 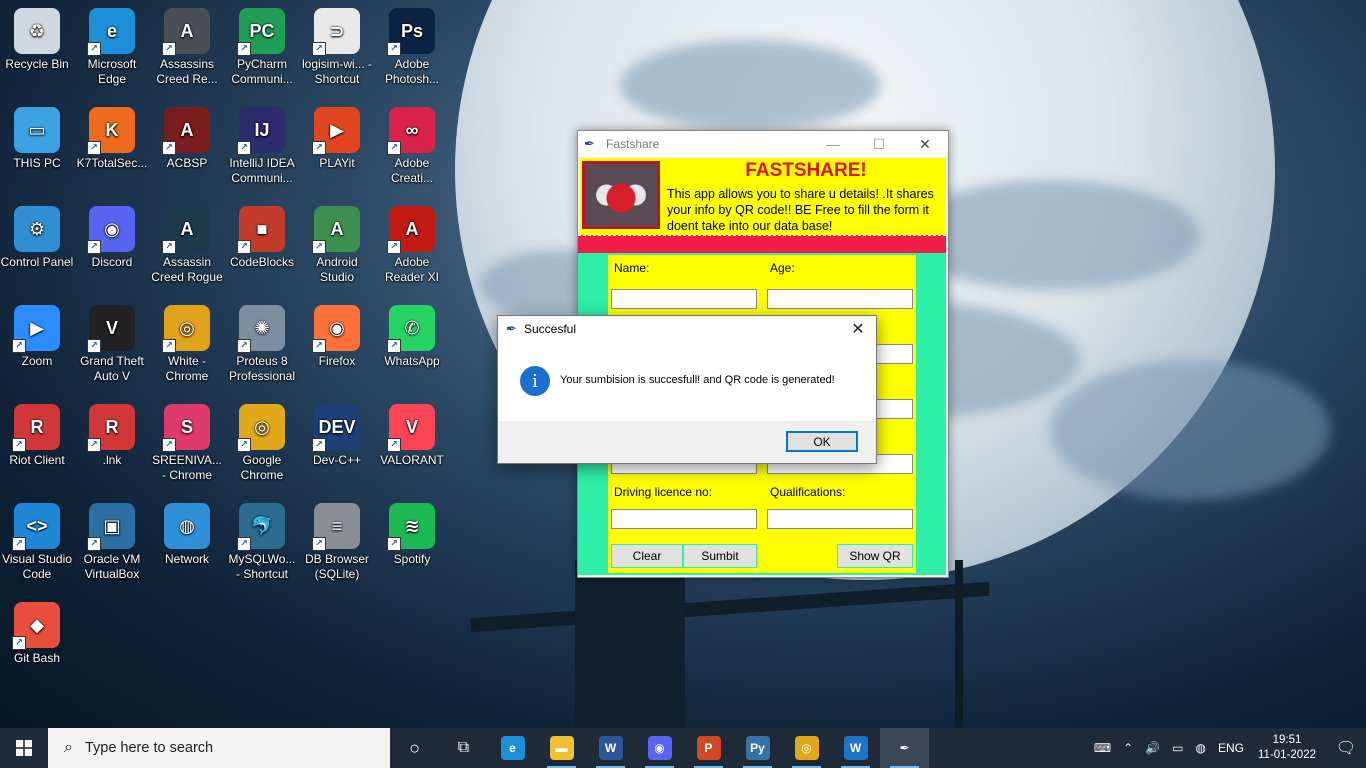 I want to click on taskbar-search-box: ⌕ Type here to search, so click(x=219, y=748).